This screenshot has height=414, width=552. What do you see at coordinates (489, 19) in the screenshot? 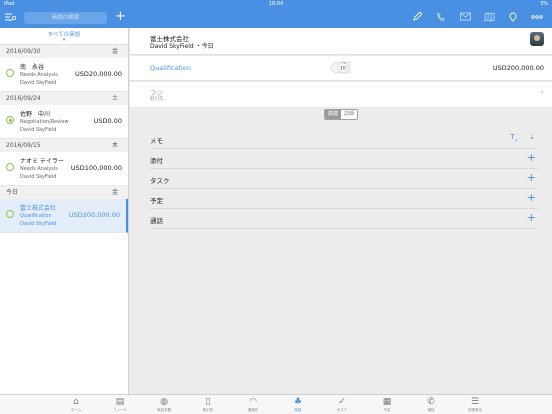
I see `map-icon` at bounding box center [489, 19].